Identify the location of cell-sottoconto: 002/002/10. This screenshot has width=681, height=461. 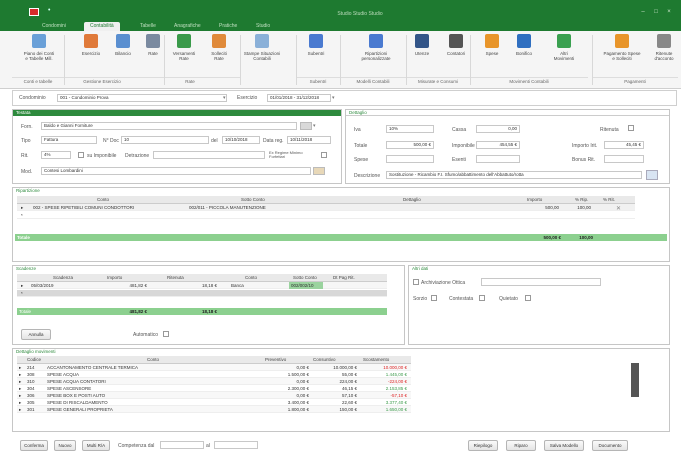
(306, 285).